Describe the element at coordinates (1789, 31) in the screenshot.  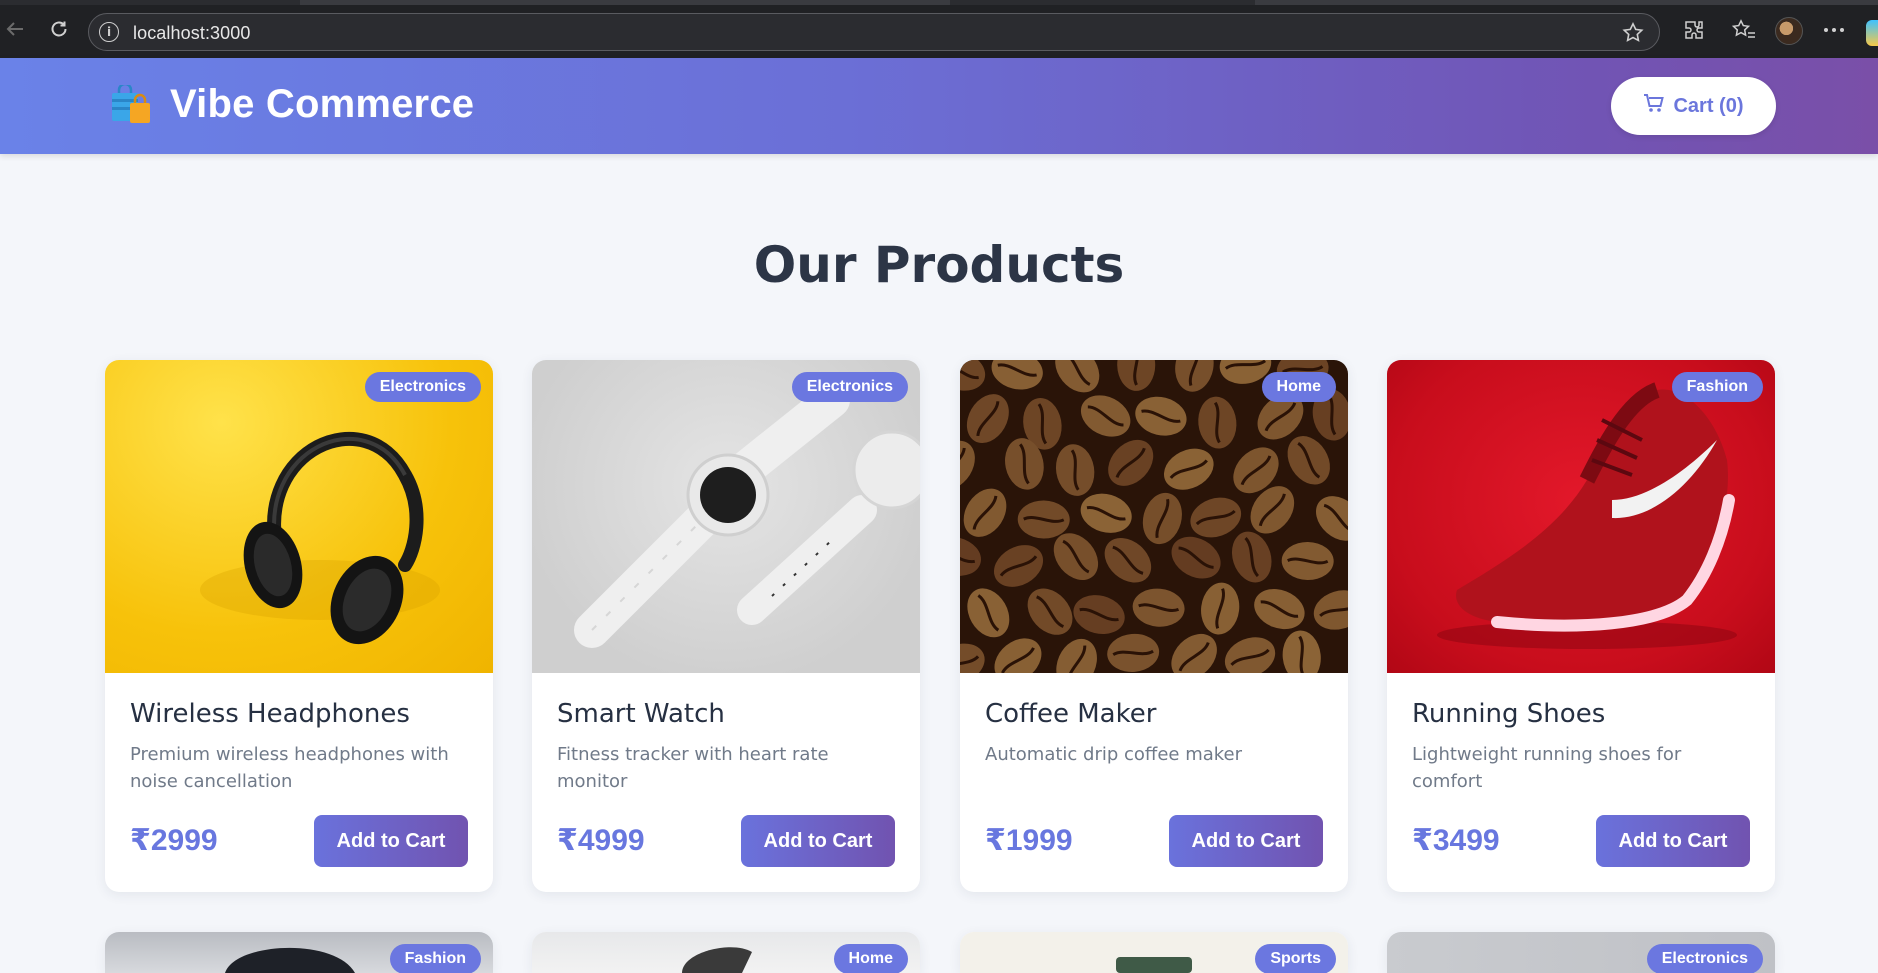
I see `profile-avatar` at that location.